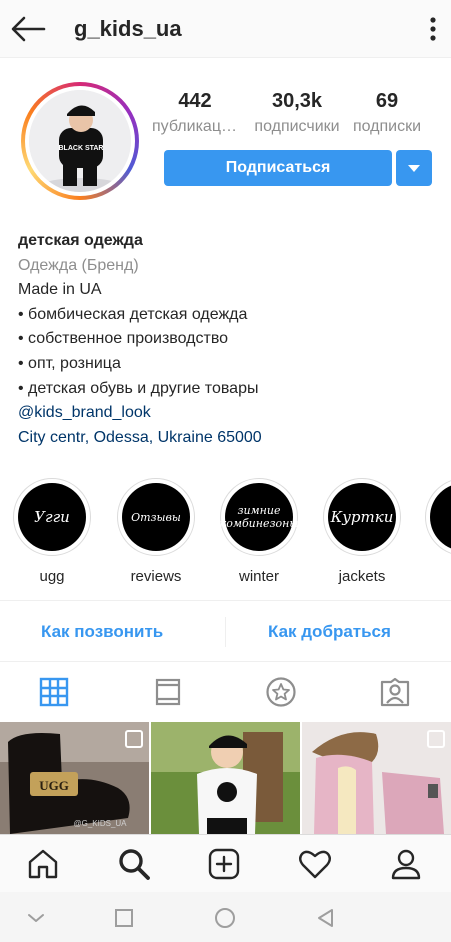  What do you see at coordinates (60, 290) in the screenshot?
I see `bio-line: Made in UA` at bounding box center [60, 290].